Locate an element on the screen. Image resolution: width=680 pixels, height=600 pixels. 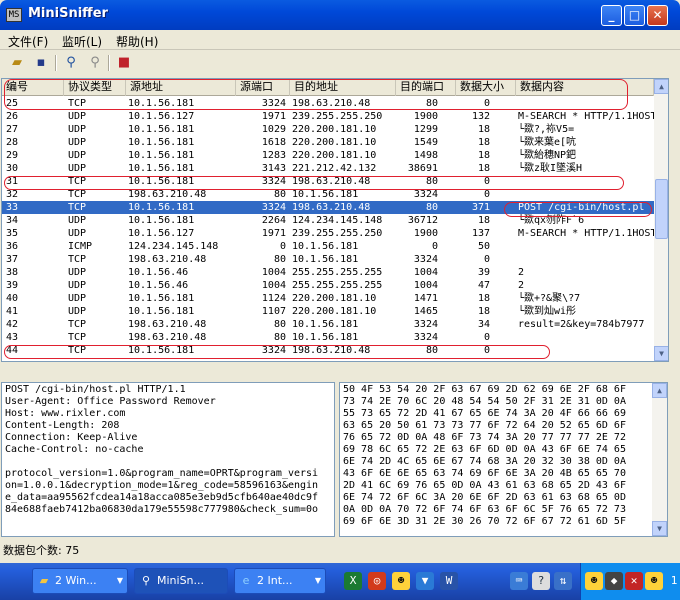
task-explorer: ▰ 2 Win... ▼ is located at coordinates (80, 581).